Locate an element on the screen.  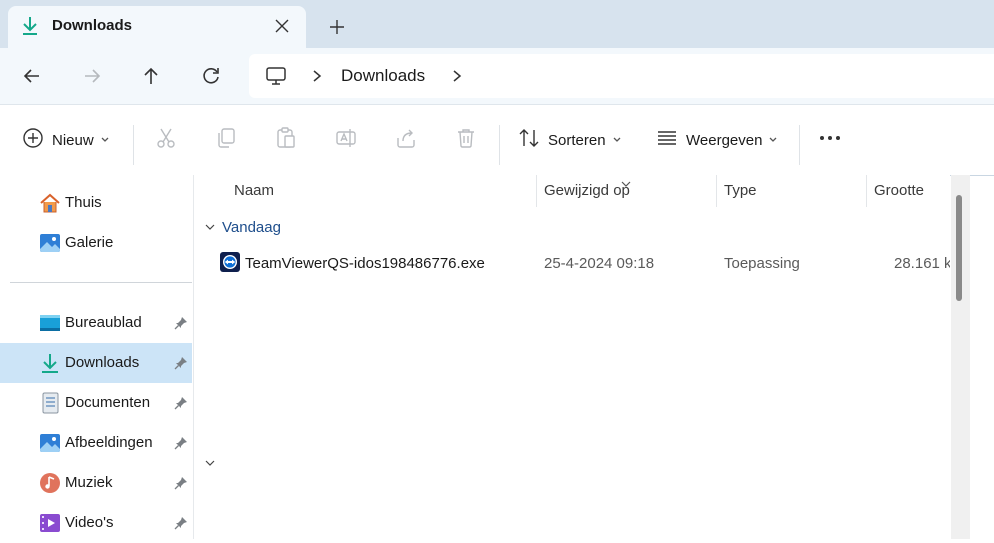
view-lines-icon is located at coordinates (667, 140).